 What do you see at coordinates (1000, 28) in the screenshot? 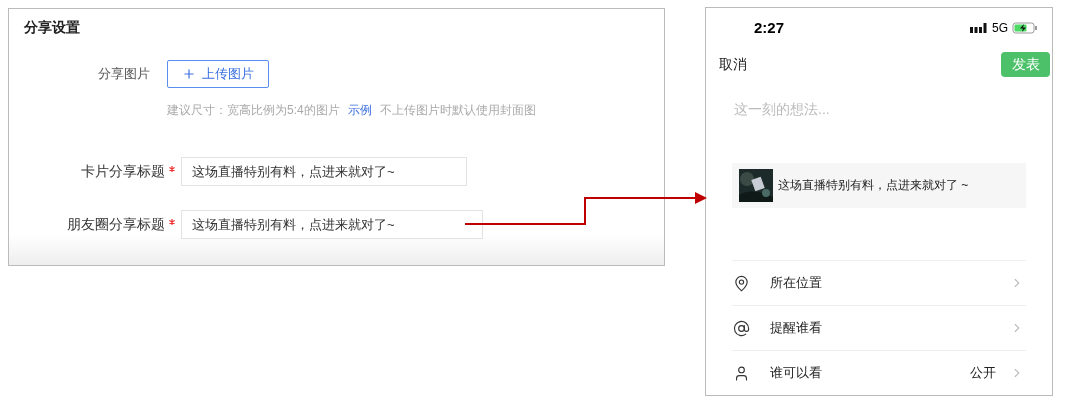
I see `network-label: 5G` at bounding box center [1000, 28].